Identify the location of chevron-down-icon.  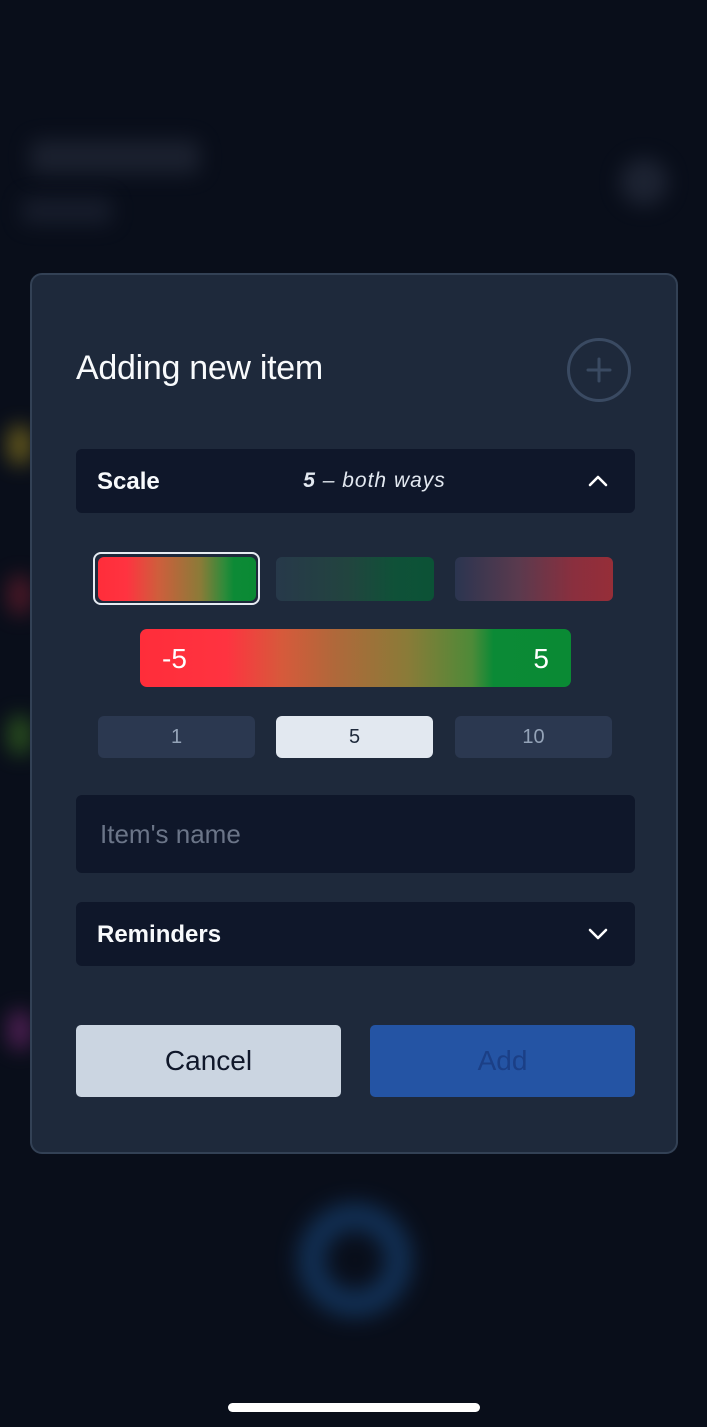
(598, 934).